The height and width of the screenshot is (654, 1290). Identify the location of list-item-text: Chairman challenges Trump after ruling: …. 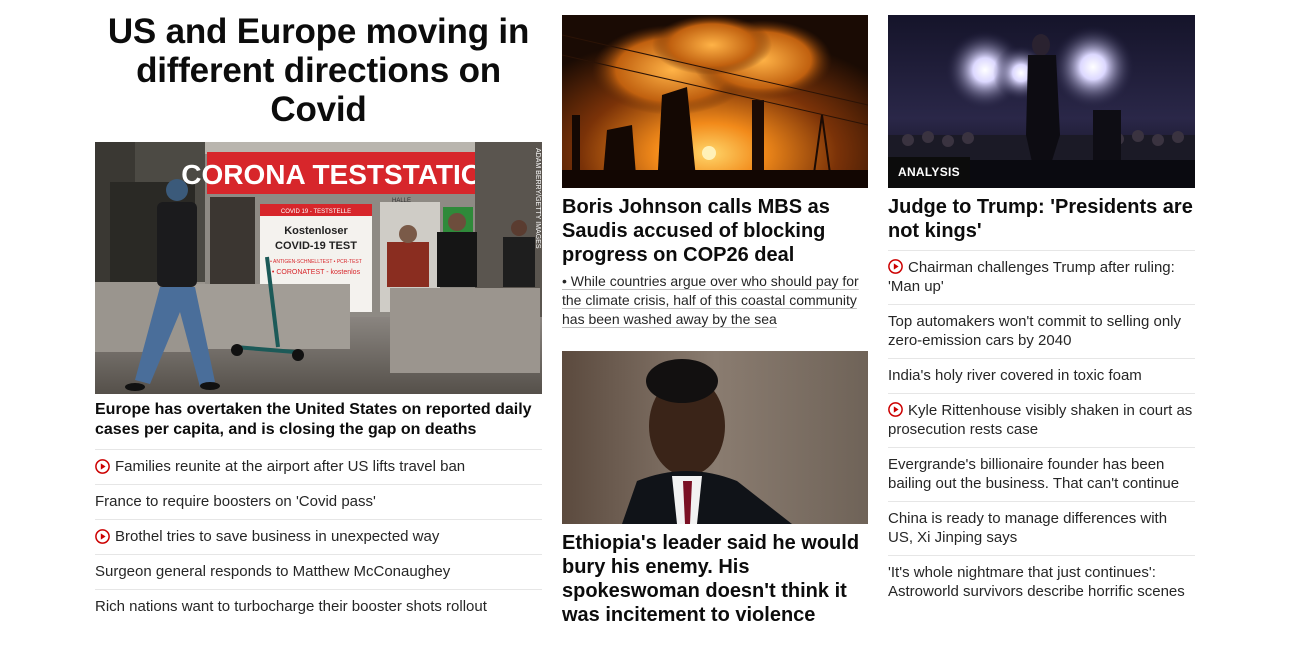
(1041, 277).